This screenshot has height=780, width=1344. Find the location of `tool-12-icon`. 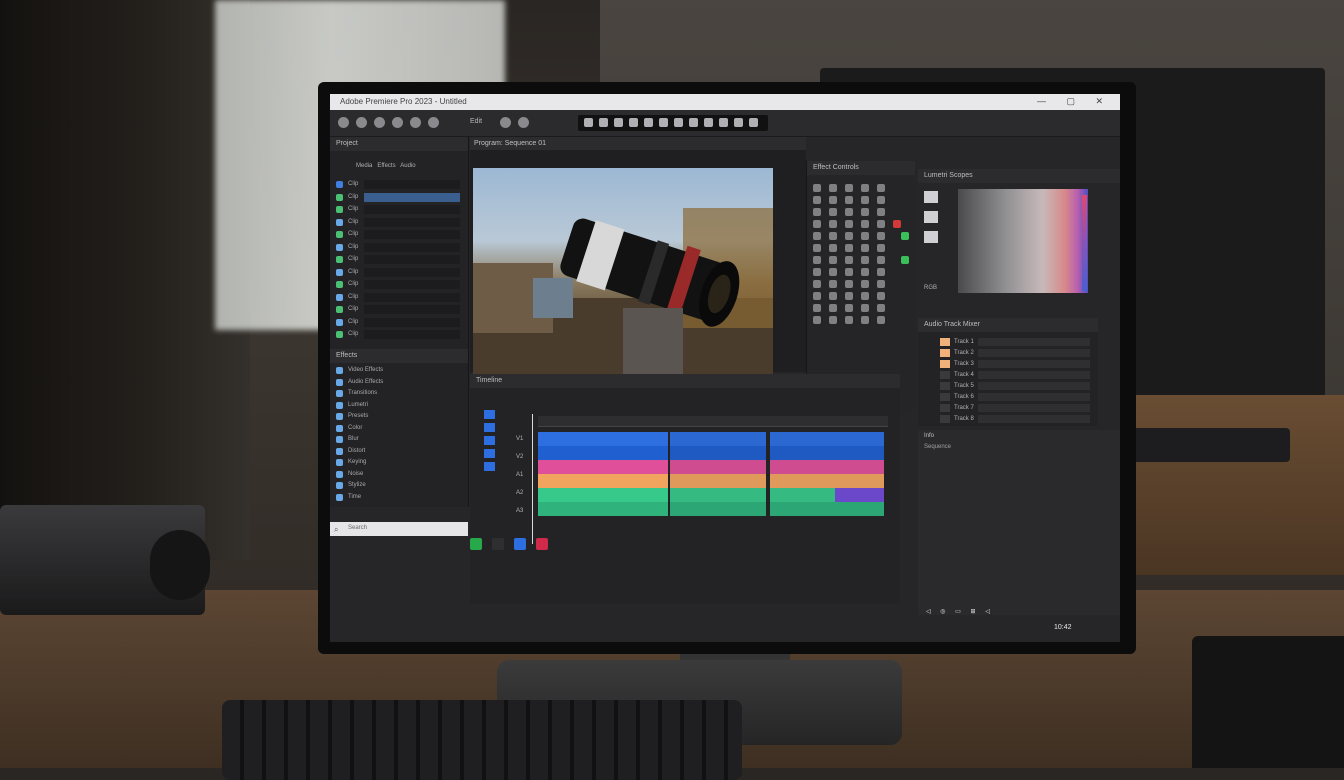

tool-12-icon is located at coordinates (753, 122).